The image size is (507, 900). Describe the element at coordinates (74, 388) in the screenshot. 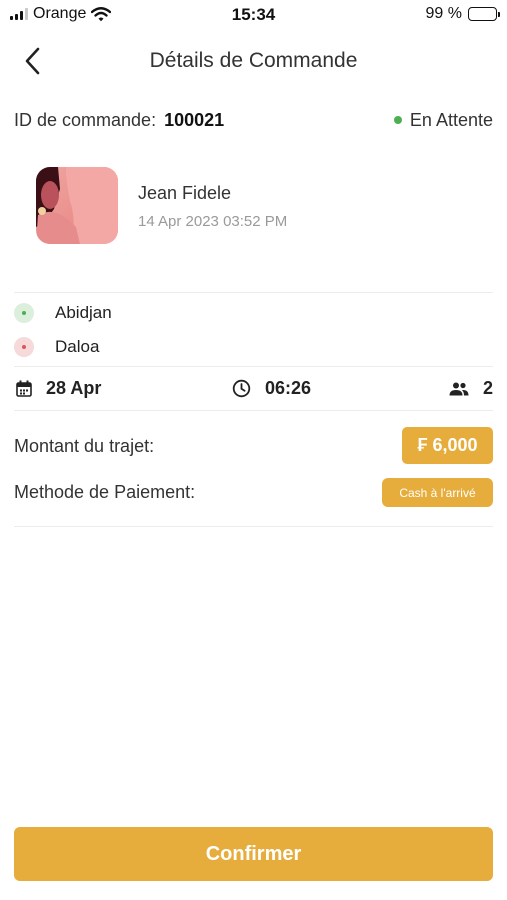

I see `trip-date-label: 28 Apr` at that location.